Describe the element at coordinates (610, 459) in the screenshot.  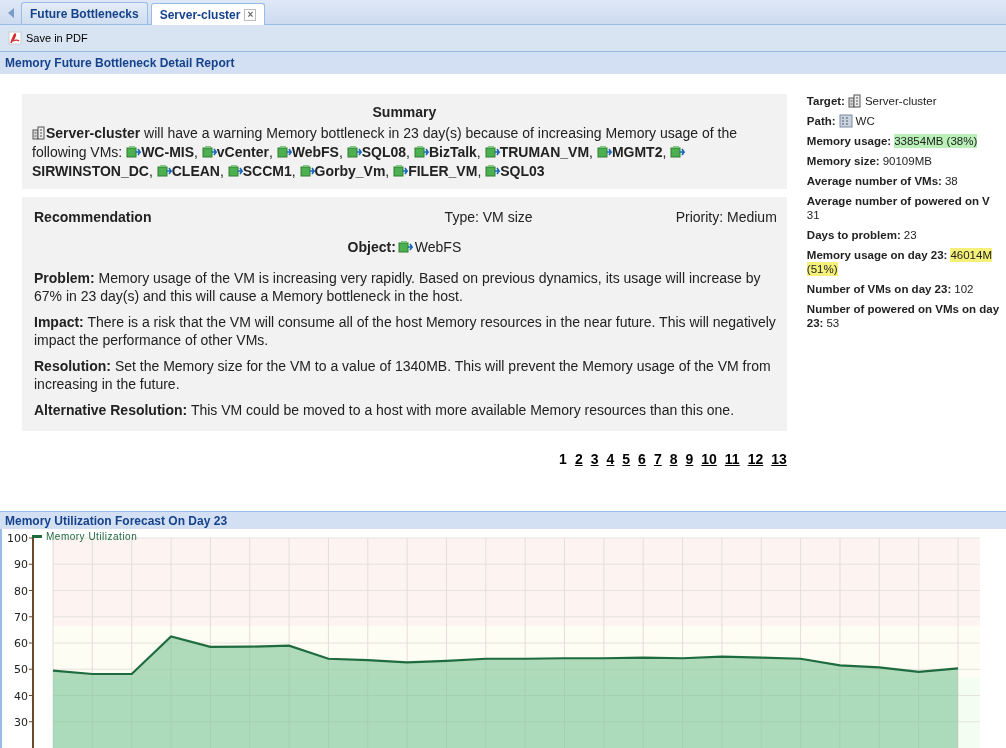
I see `page-link: 4` at that location.